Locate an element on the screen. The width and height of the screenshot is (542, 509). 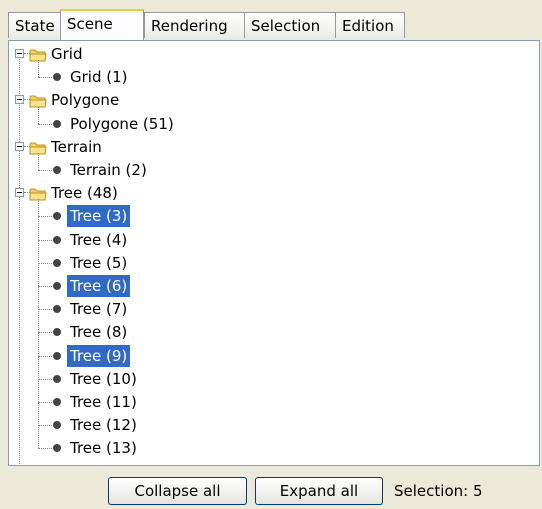
tree-item-label: Tree (3) is located at coordinates (99, 216).